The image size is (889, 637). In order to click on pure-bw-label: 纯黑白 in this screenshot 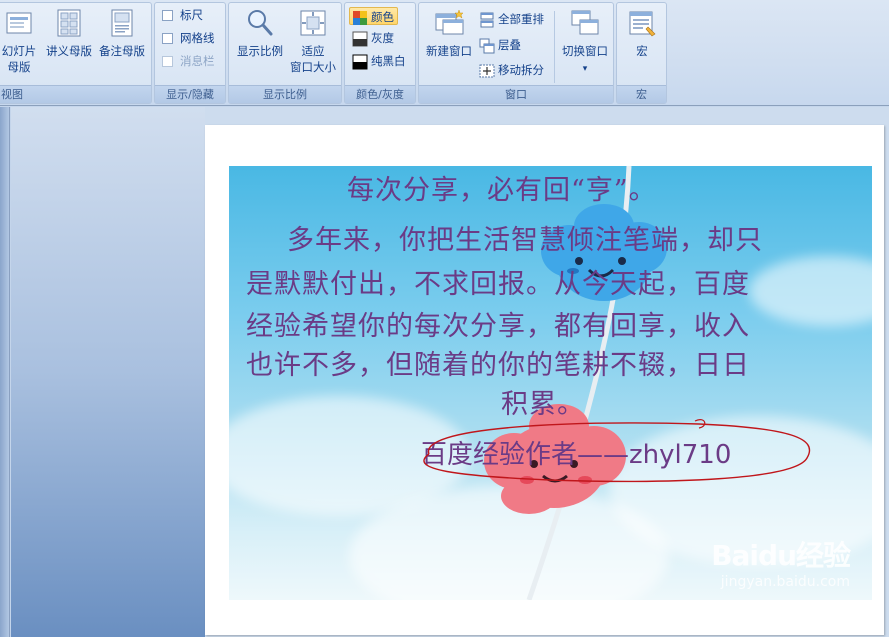, I will do `click(388, 61)`.